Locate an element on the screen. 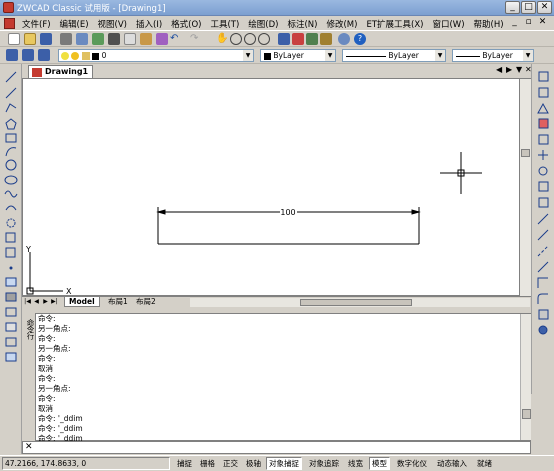  point-icon is located at coordinates (11, 268).